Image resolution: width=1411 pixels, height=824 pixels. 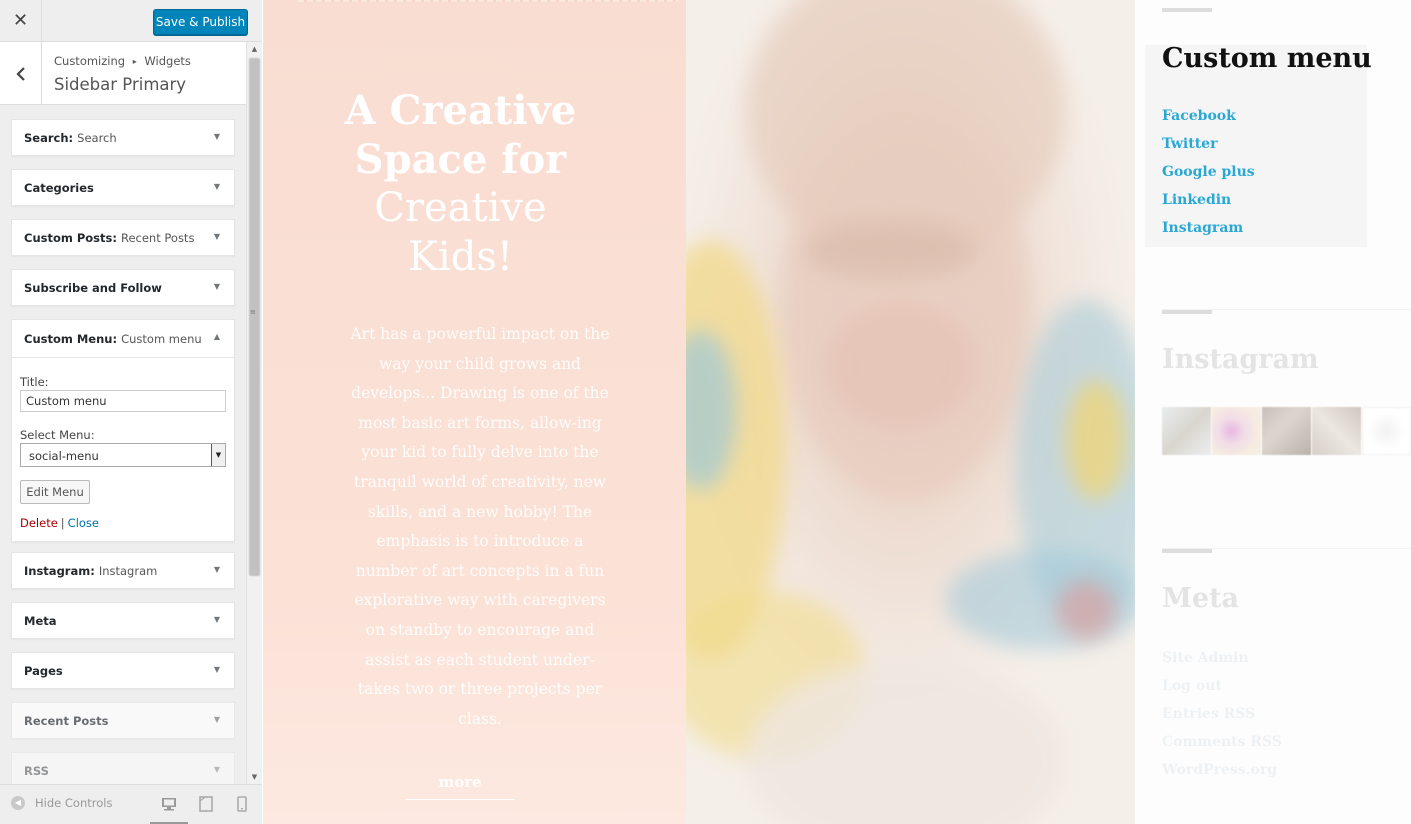 I want to click on widget-subscribe-follow: Subscribe and Follow ▼, so click(x=123, y=287).